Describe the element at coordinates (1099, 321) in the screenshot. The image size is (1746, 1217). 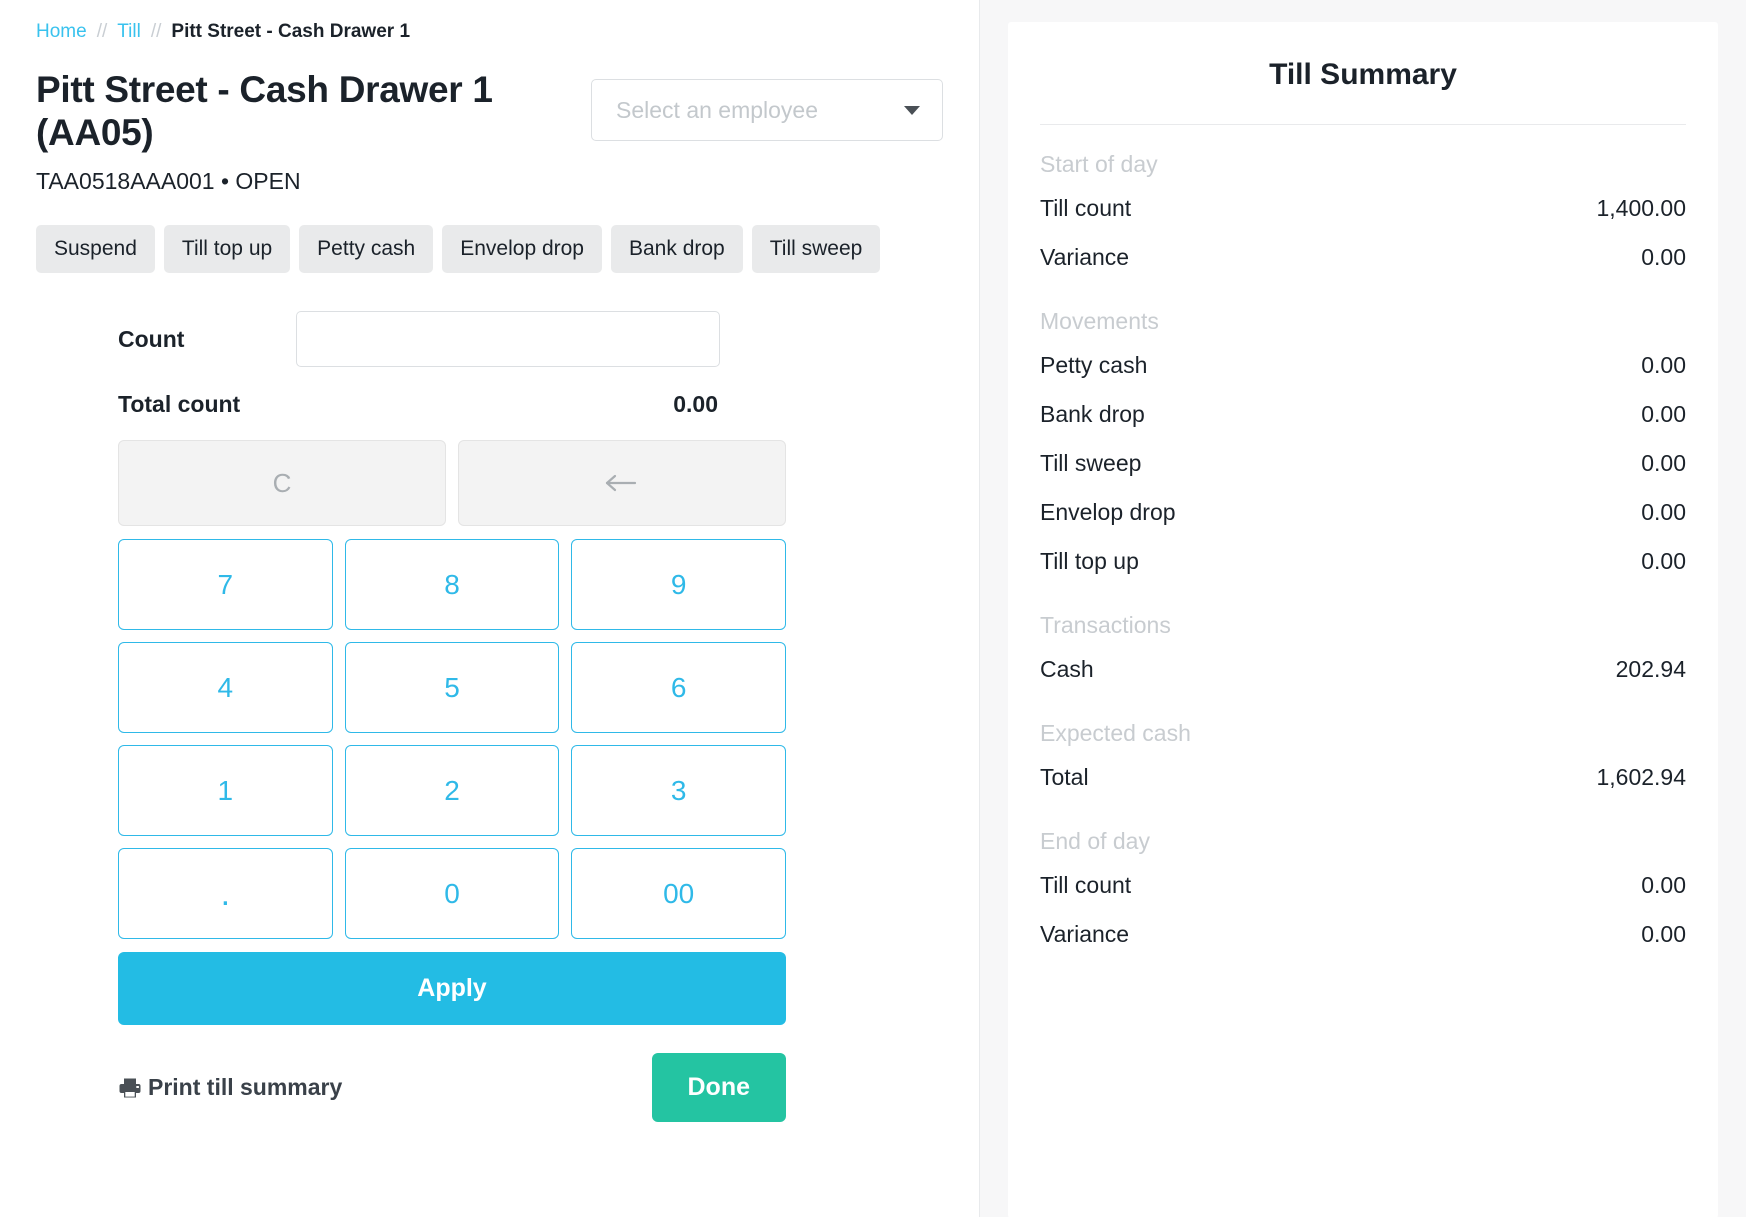
I see `section-heading-movements: Movements` at that location.